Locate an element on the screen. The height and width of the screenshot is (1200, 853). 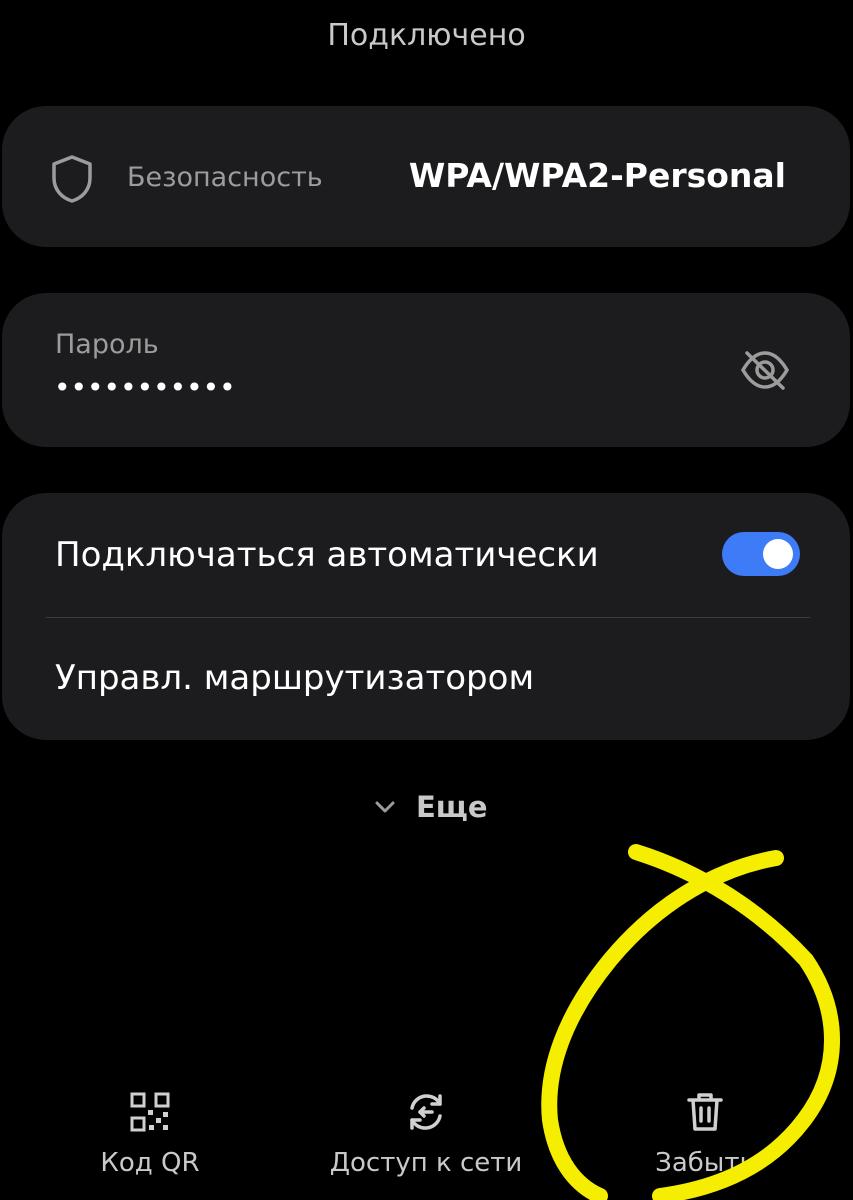
qr-code-label: Код QR is located at coordinates (150, 1163).